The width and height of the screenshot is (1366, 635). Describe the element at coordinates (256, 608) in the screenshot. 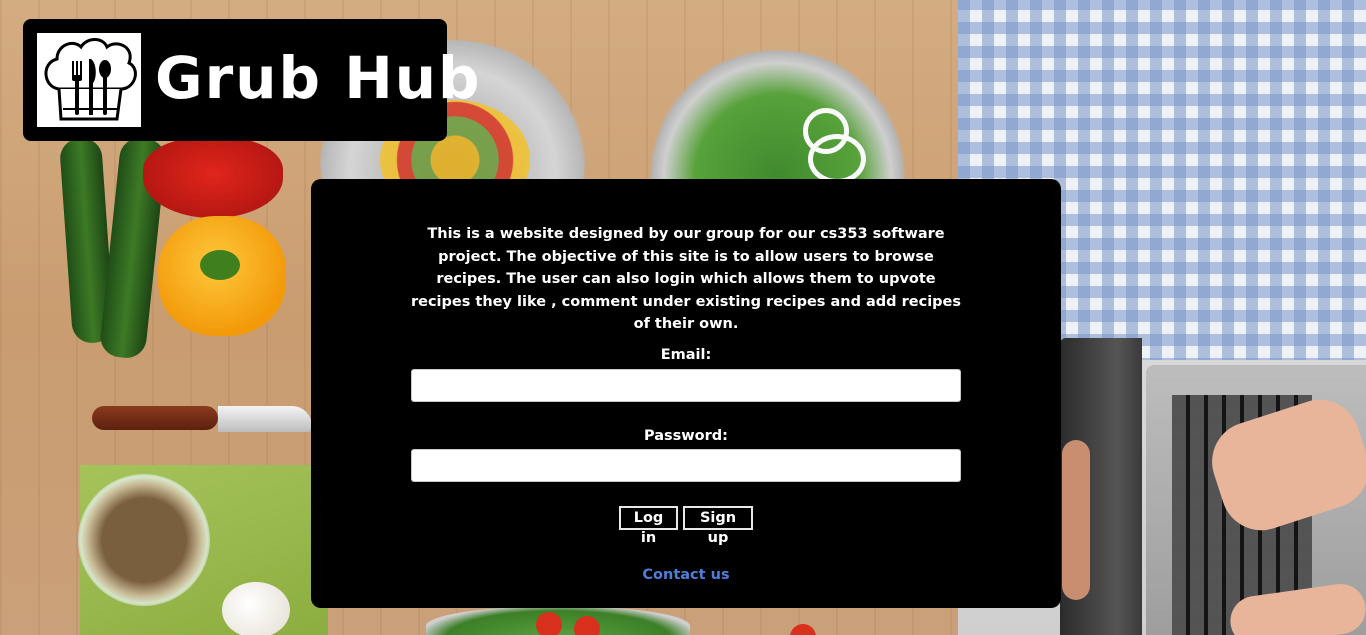

I see `background-garlic` at that location.